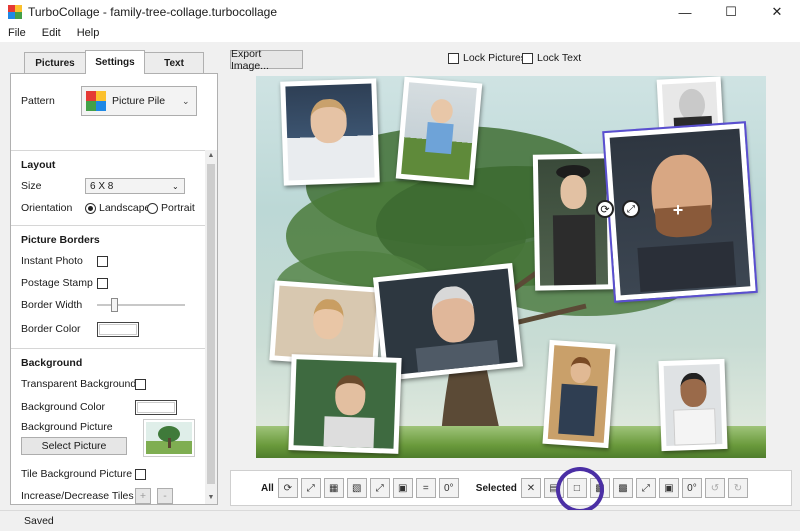  I want to click on selected-zero-rotation-icon: 0°, so click(691, 488).